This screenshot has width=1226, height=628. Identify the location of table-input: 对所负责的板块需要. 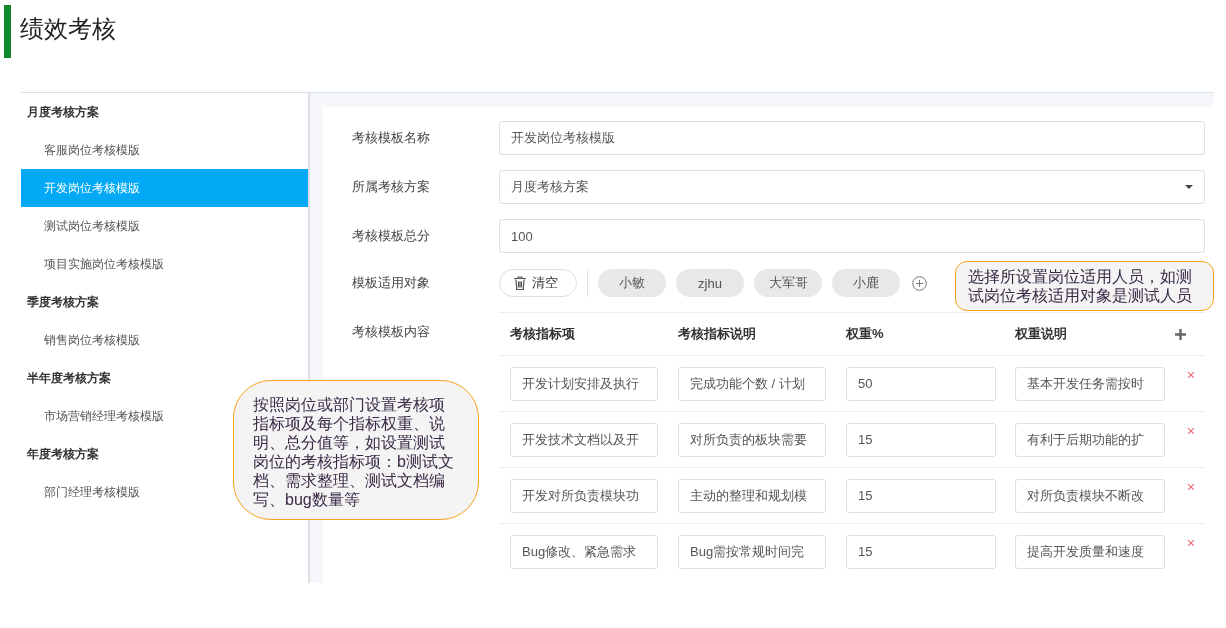
(752, 439).